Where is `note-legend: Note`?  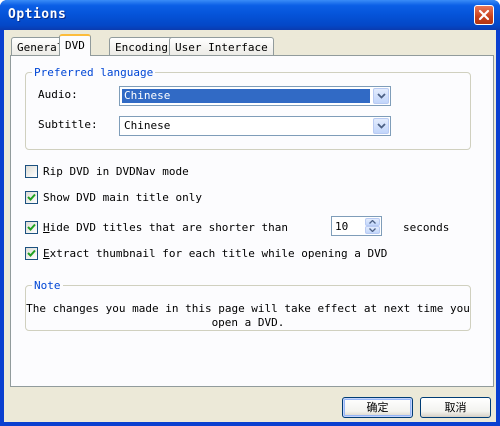 note-legend: Note is located at coordinates (47, 285).